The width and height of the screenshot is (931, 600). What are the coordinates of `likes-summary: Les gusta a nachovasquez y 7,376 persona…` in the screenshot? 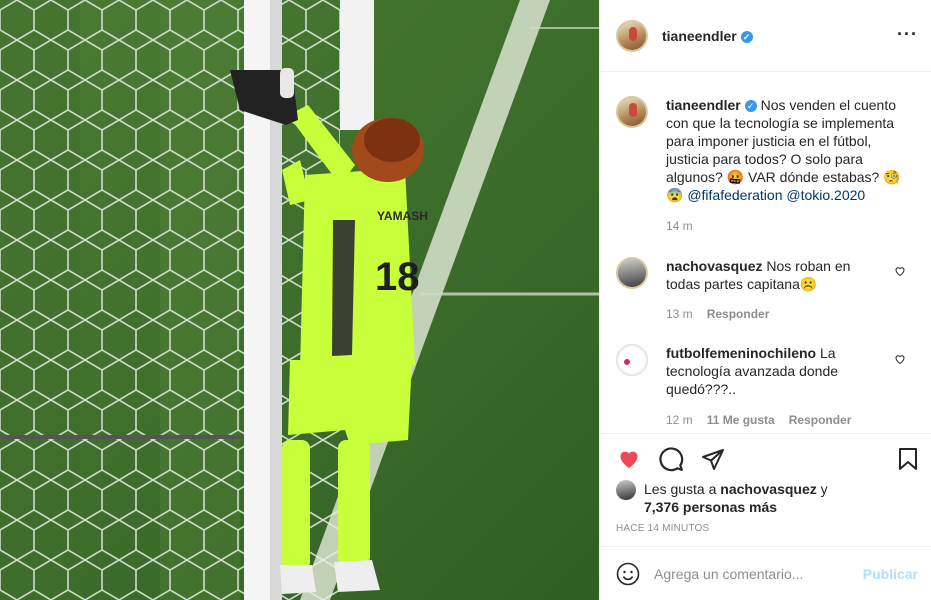 It's located at (722, 498).